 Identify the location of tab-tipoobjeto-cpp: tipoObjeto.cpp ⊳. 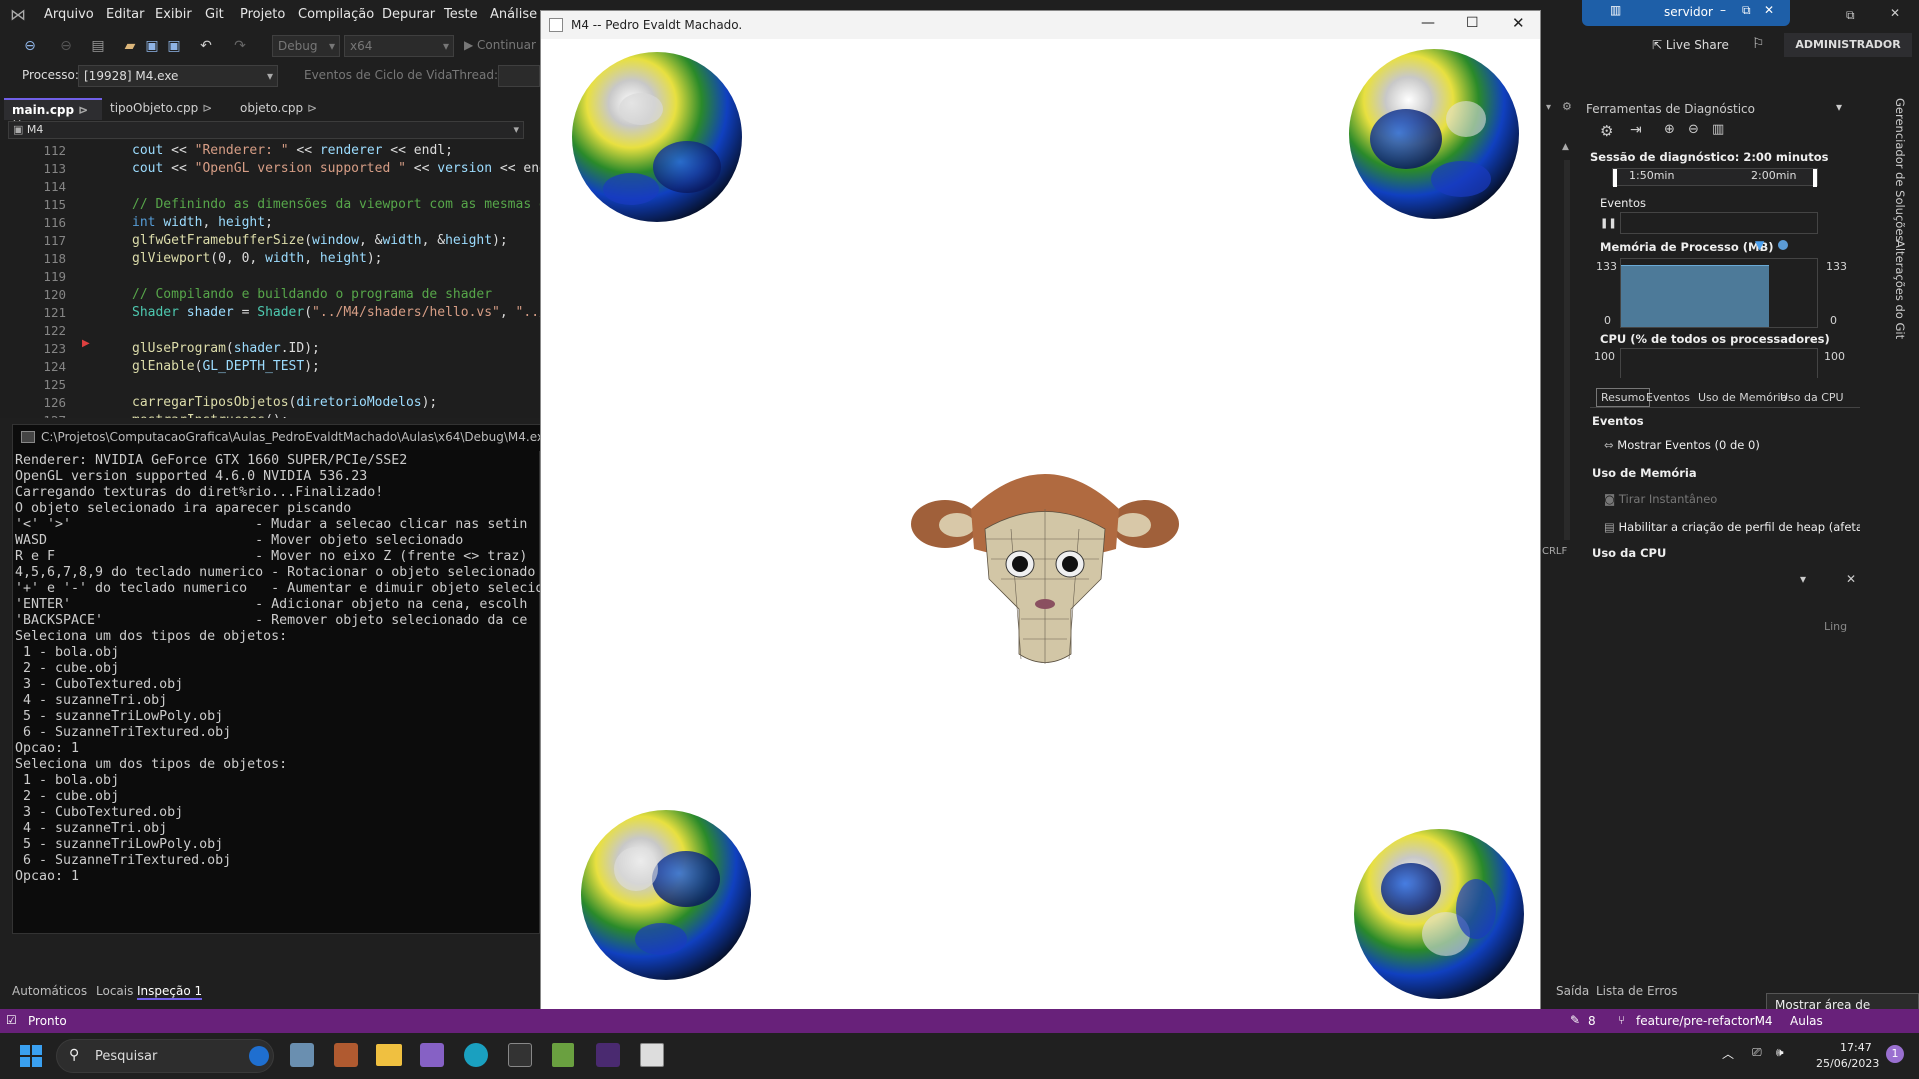
(167, 109).